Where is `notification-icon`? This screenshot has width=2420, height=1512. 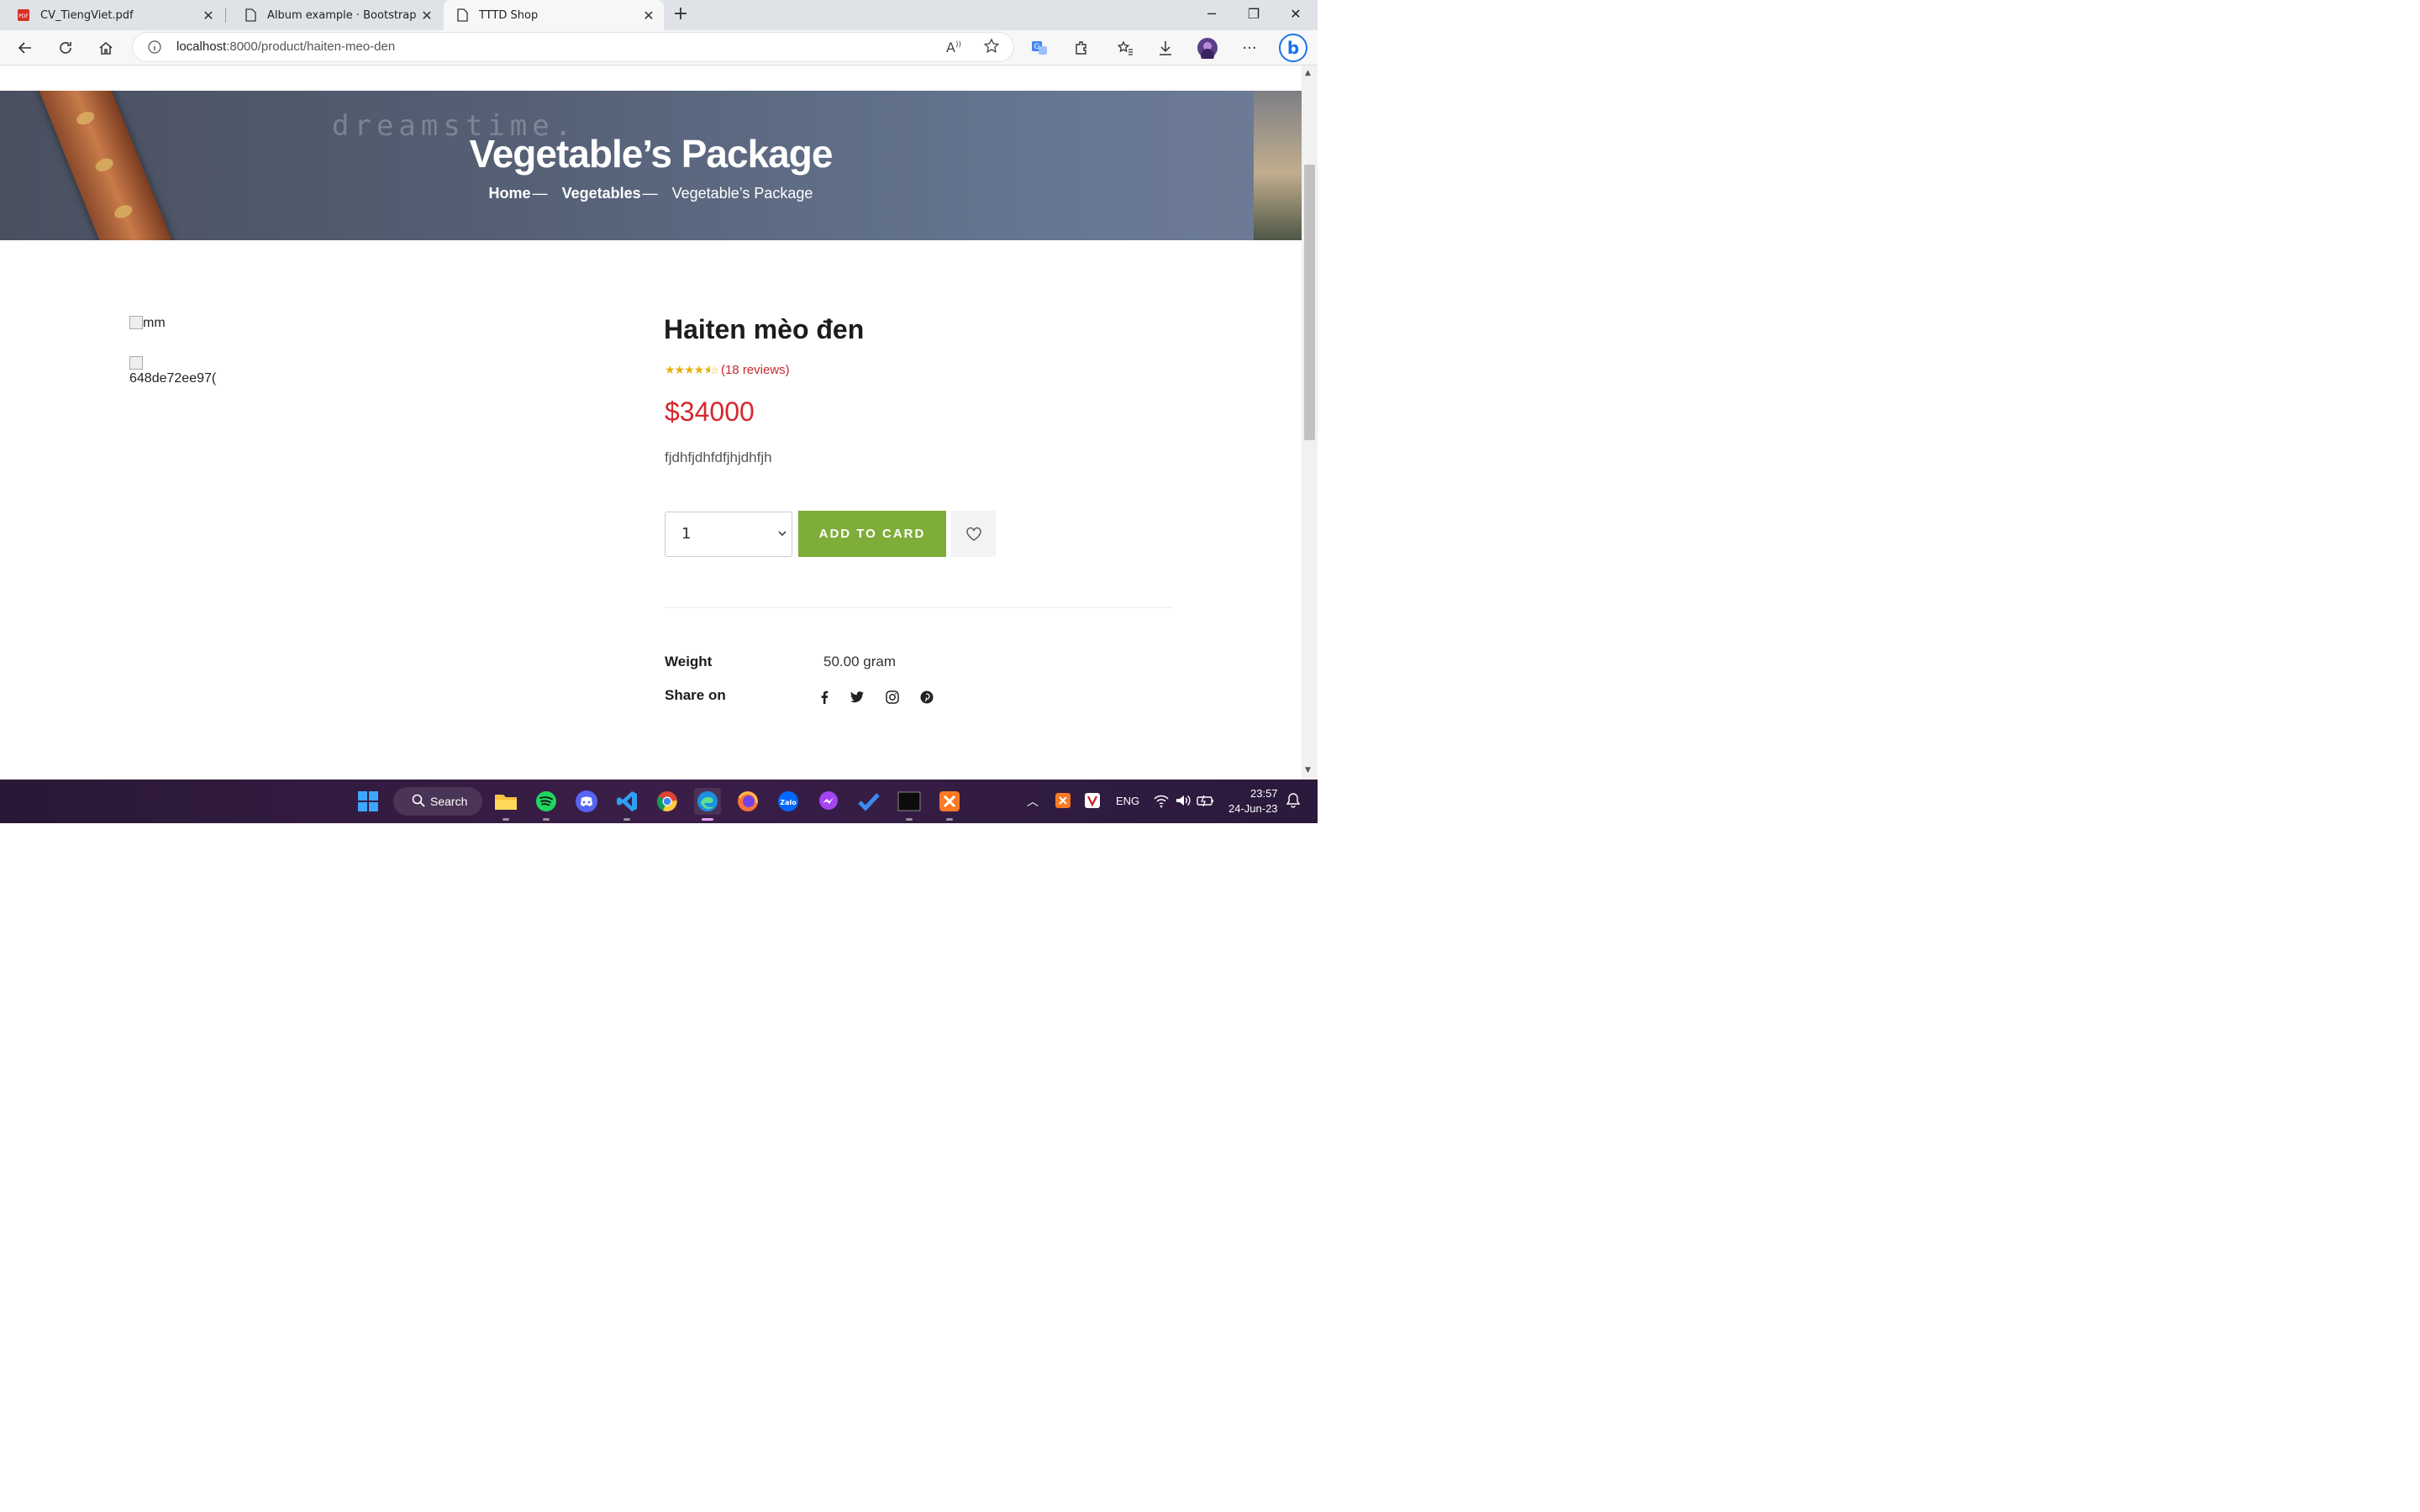 notification-icon is located at coordinates (1293, 801).